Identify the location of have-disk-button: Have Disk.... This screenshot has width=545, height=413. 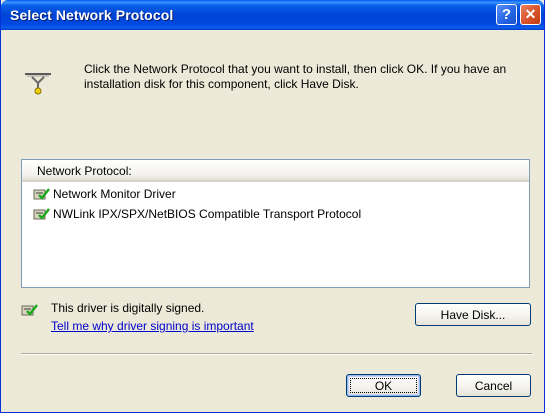
(473, 314).